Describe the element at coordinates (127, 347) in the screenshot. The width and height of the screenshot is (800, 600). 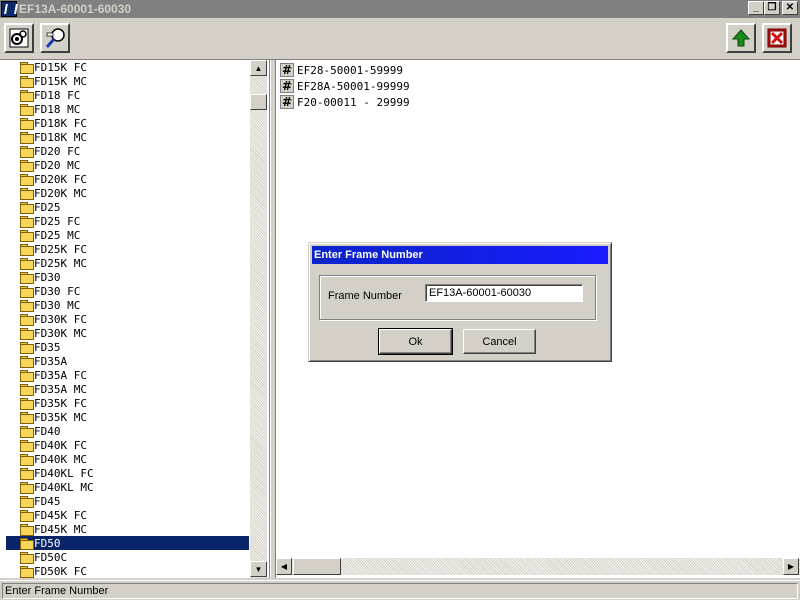
I see `tree-item: FD35` at that location.